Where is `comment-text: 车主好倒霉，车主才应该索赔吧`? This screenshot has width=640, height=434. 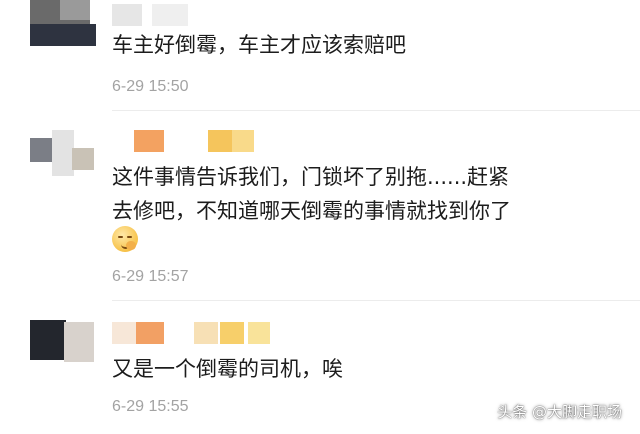 comment-text: 车主好倒霉，车主才应该索赔吧 is located at coordinates (259, 45).